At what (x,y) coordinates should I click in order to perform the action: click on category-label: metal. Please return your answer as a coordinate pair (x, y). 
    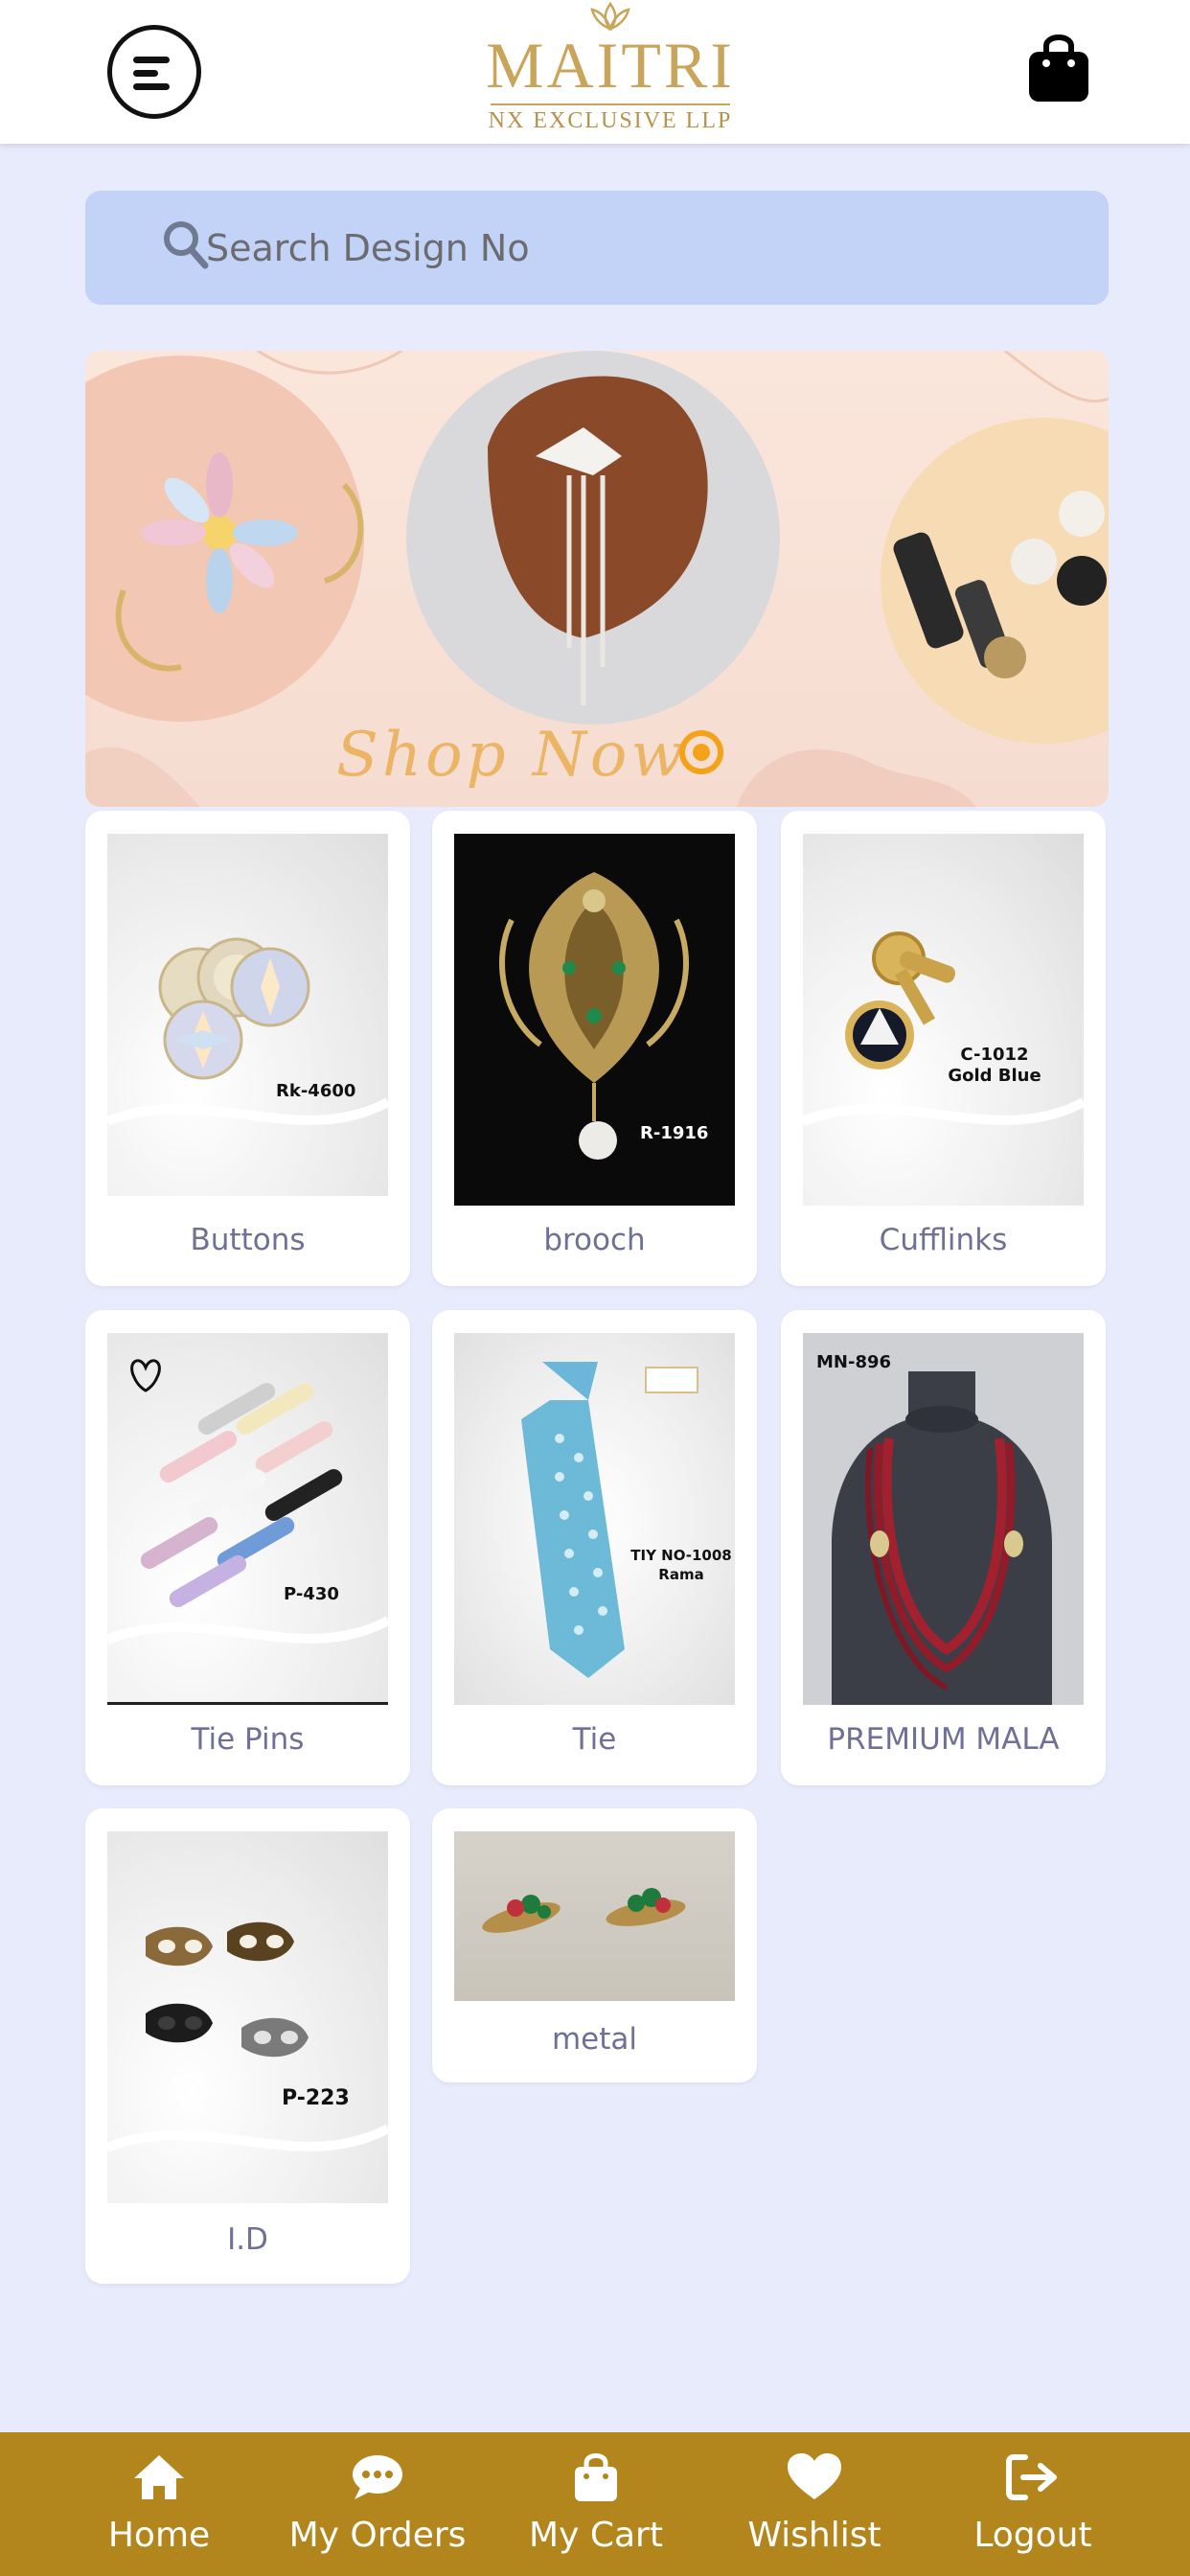
    Looking at the image, I should click on (594, 2039).